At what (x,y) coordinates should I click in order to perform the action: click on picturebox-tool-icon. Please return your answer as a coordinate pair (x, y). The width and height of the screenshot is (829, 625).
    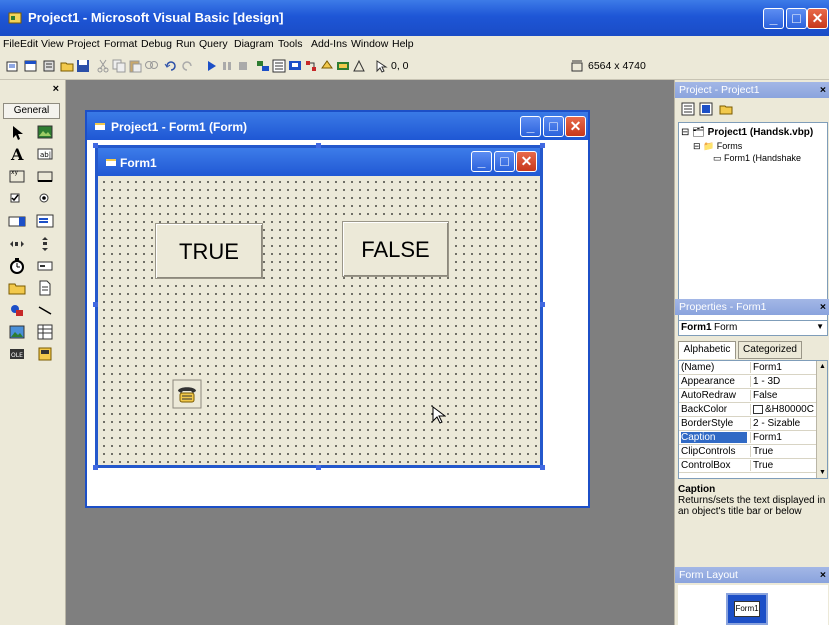
    Looking at the image, I should click on (45, 132).